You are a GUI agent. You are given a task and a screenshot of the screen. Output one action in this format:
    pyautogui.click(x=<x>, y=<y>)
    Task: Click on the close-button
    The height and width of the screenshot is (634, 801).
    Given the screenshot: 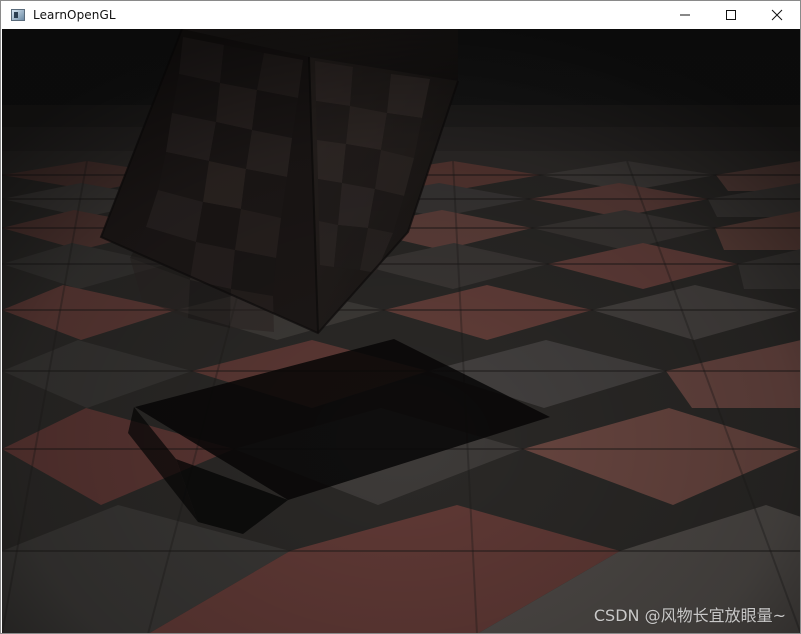 What is the action you would take?
    pyautogui.click(x=777, y=15)
    